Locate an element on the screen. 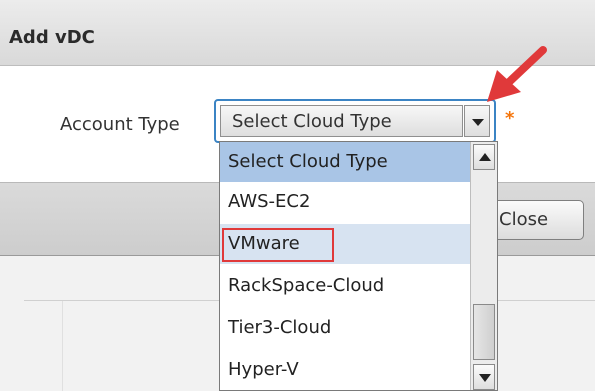 The image size is (595, 391). option-aws-ec2: AWS-EC2 is located at coordinates (345, 202).